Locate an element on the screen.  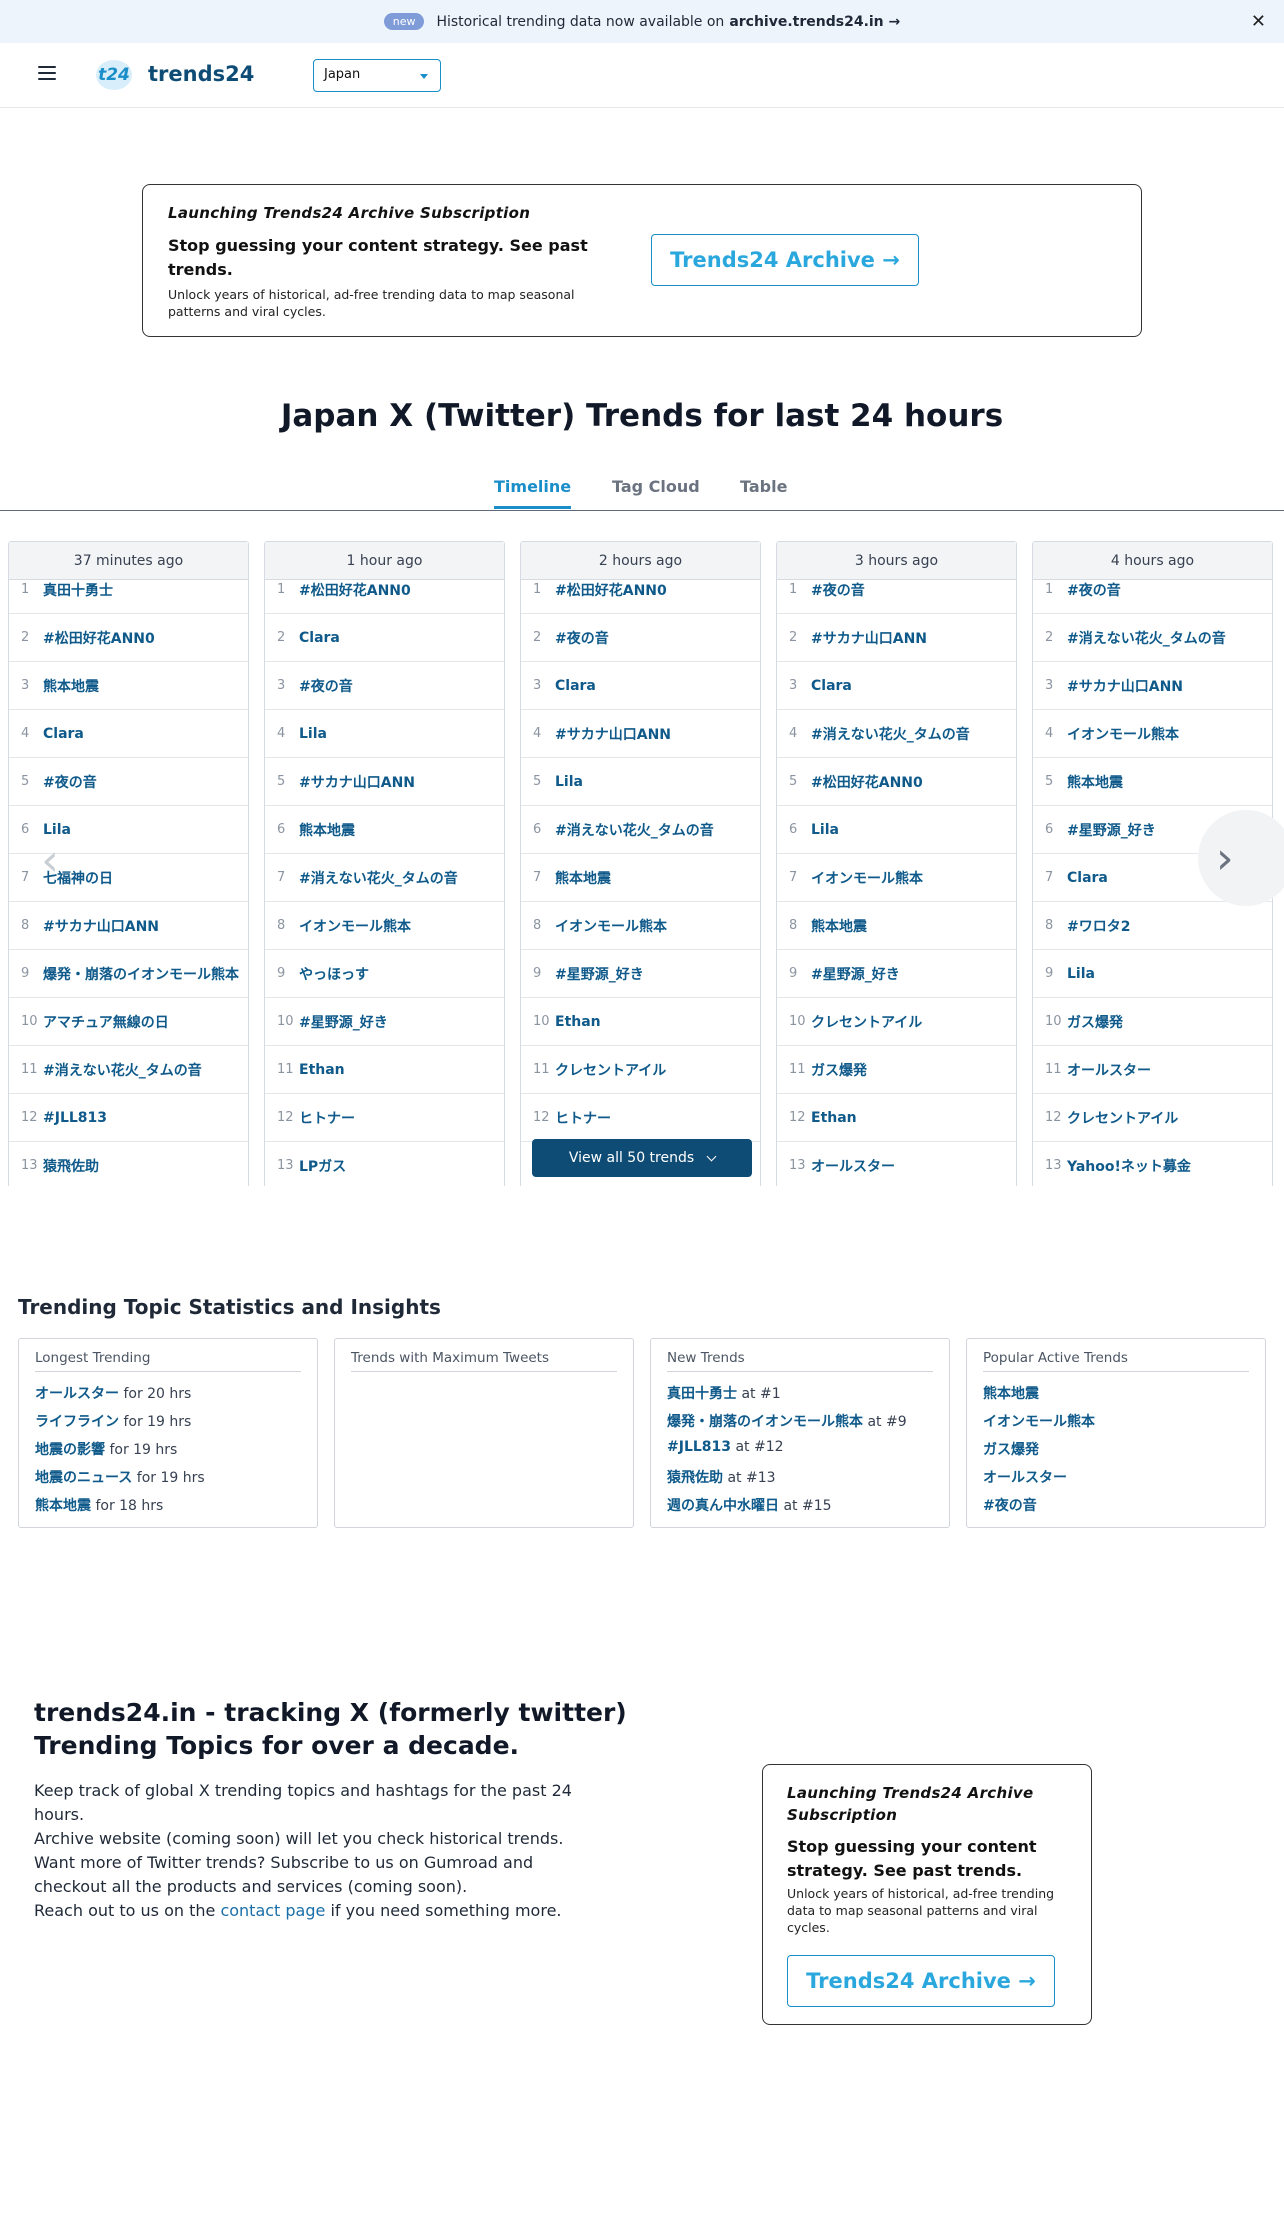
stat-trend-link: #夜の音 is located at coordinates (1010, 1506).